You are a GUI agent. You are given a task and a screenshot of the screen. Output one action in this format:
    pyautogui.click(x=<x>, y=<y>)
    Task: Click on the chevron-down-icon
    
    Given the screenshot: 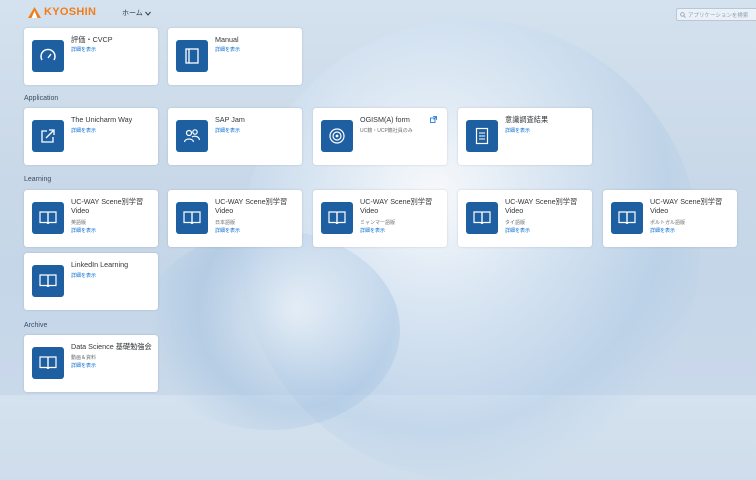 What is the action you would take?
    pyautogui.click(x=147, y=13)
    